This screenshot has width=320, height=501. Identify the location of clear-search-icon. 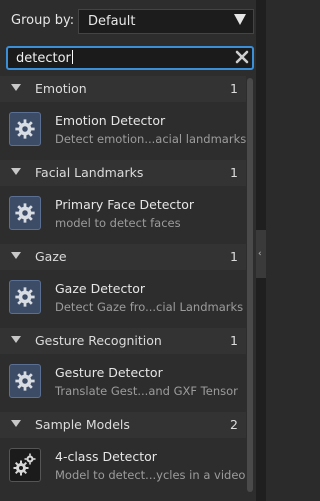
(242, 57).